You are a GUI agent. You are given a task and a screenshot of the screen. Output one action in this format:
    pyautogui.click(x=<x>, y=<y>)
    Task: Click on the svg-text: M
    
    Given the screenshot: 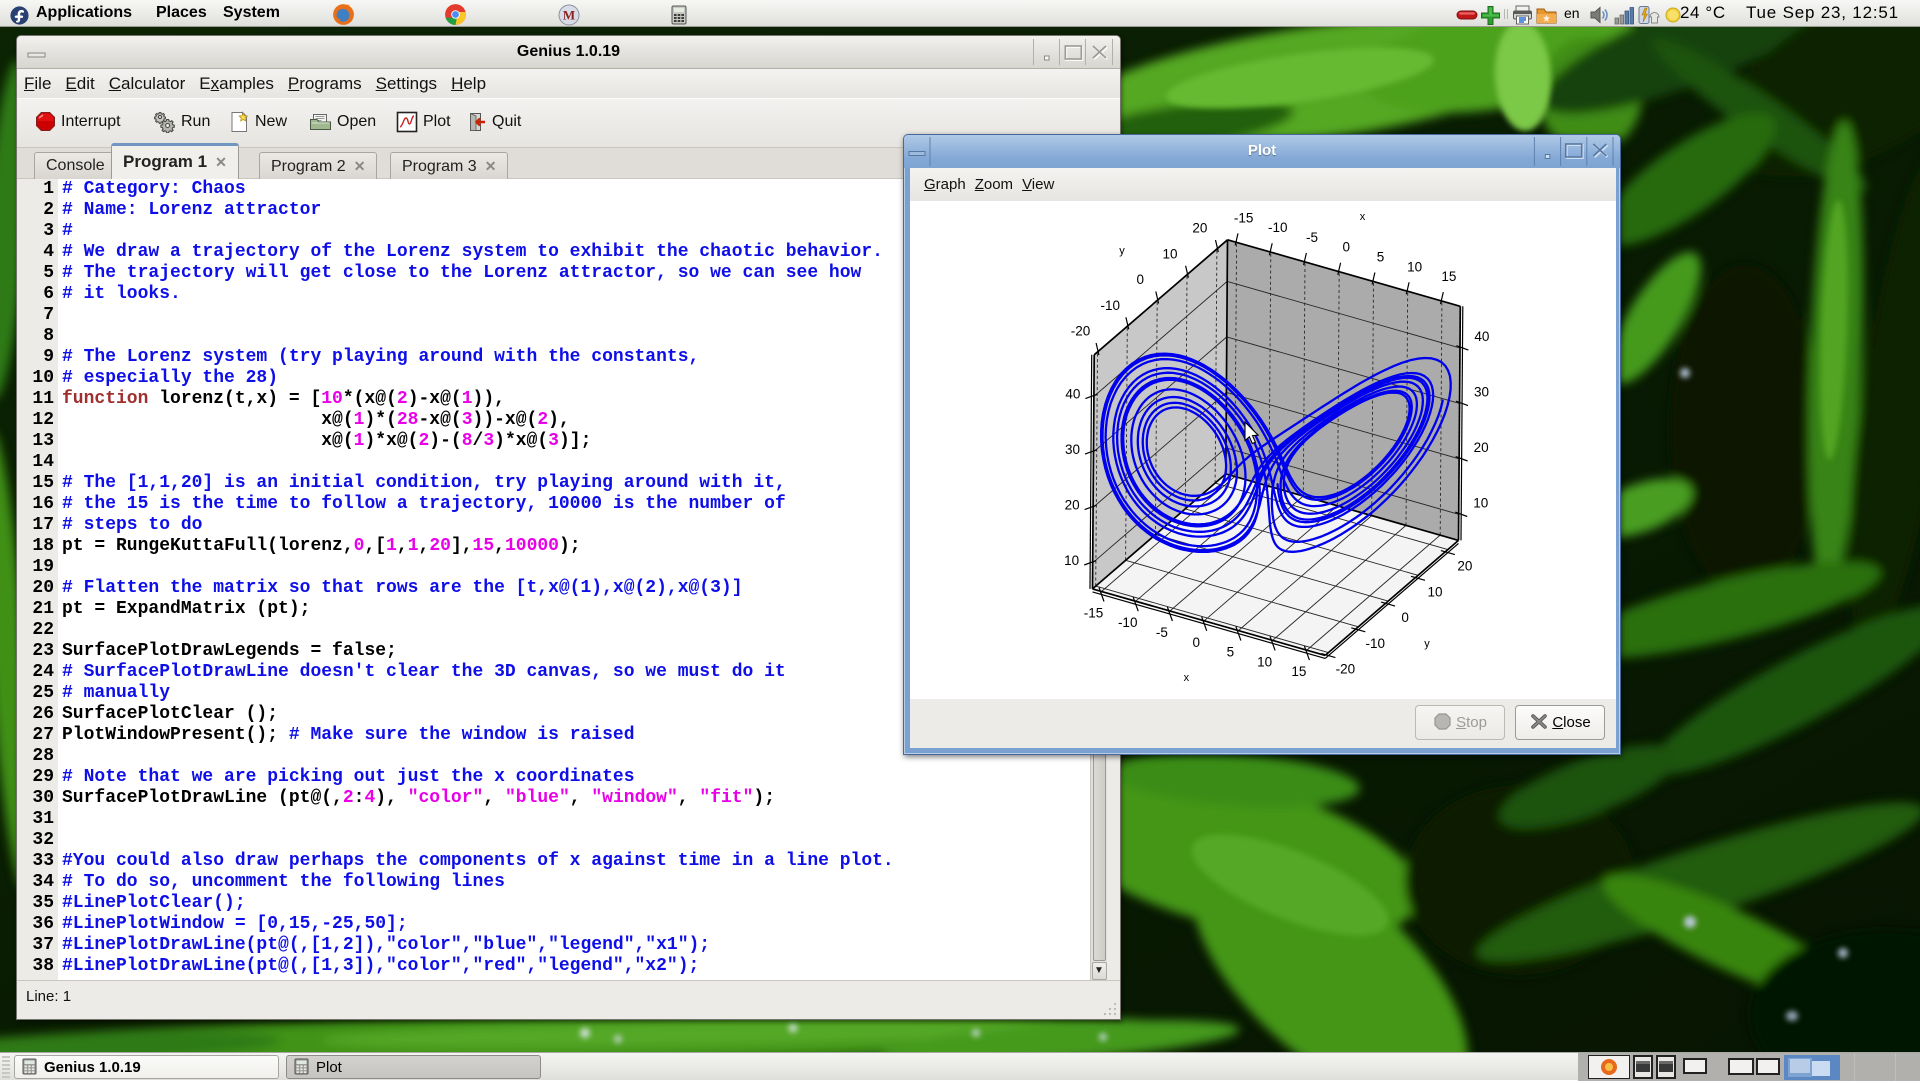 What is the action you would take?
    pyautogui.click(x=569, y=14)
    